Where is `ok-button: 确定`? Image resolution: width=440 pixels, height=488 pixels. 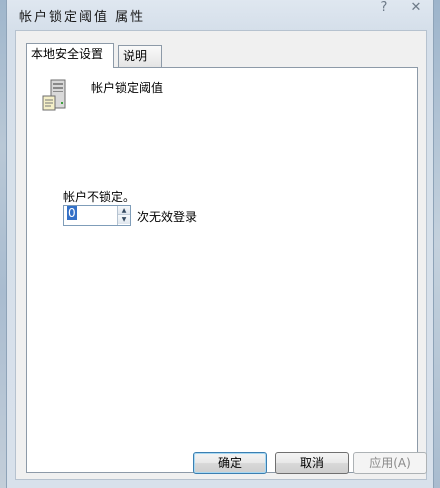 ok-button: 确定 is located at coordinates (230, 463).